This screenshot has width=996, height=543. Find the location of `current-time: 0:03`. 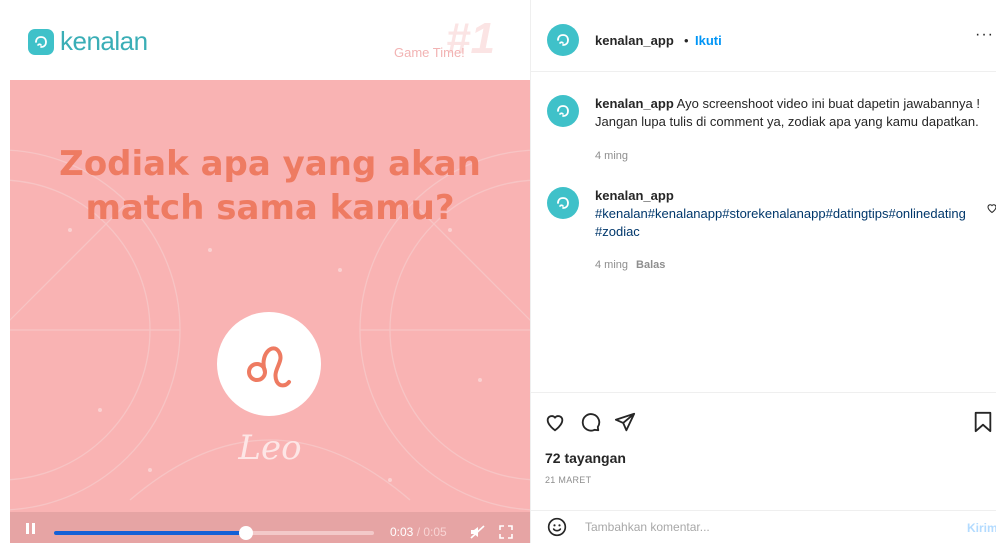

current-time: 0:03 is located at coordinates (402, 532).